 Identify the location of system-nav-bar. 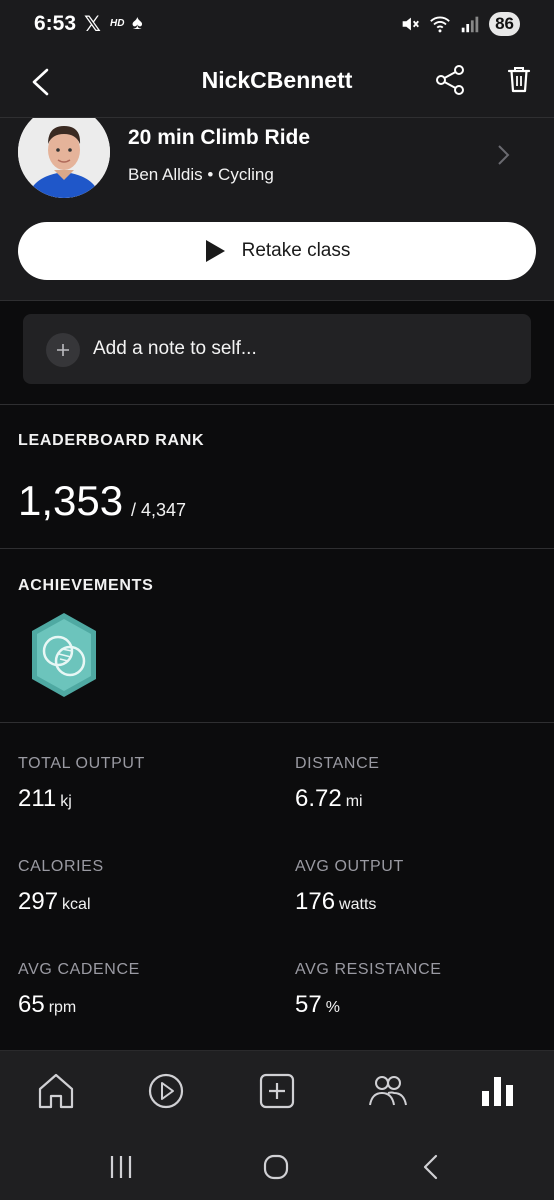
(277, 1167).